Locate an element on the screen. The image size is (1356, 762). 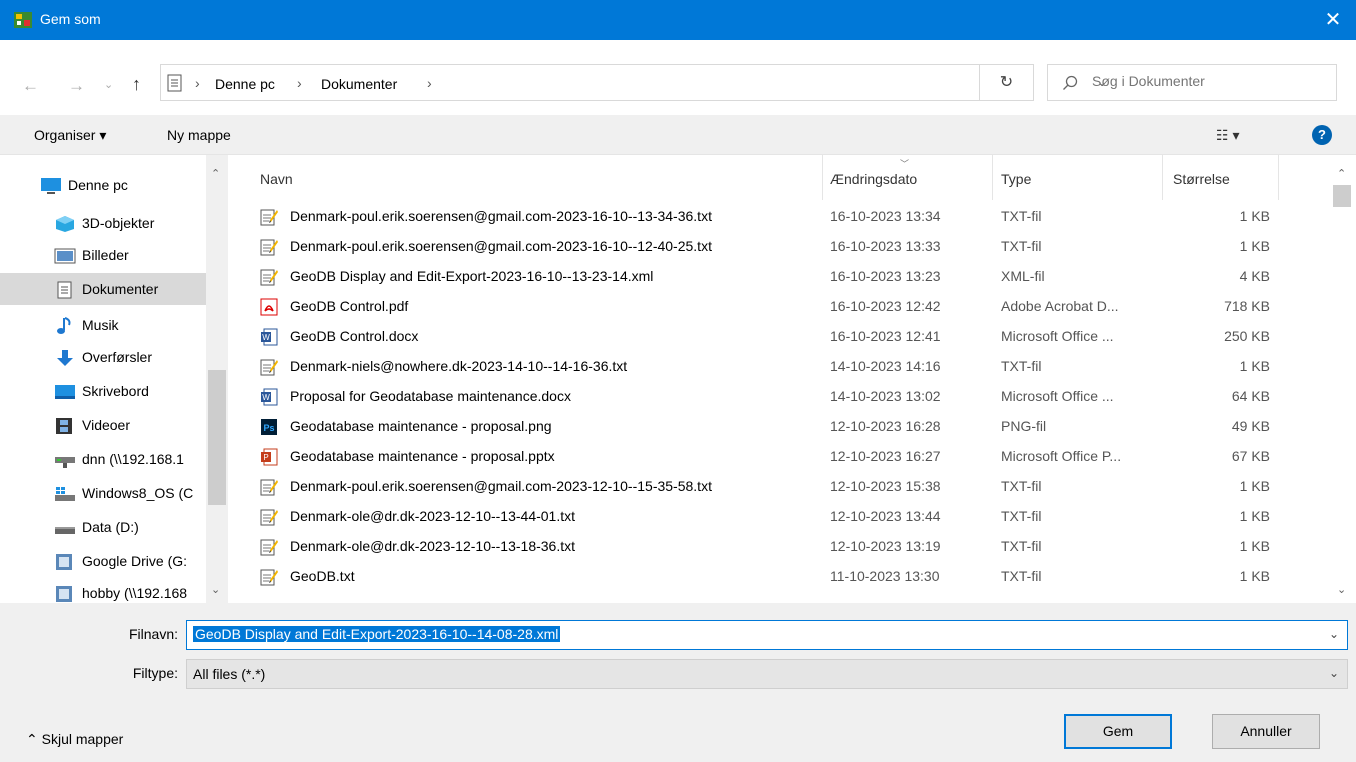
sidebar-item-hobby: hobby (\\192.168 is located at coordinates (103, 590).